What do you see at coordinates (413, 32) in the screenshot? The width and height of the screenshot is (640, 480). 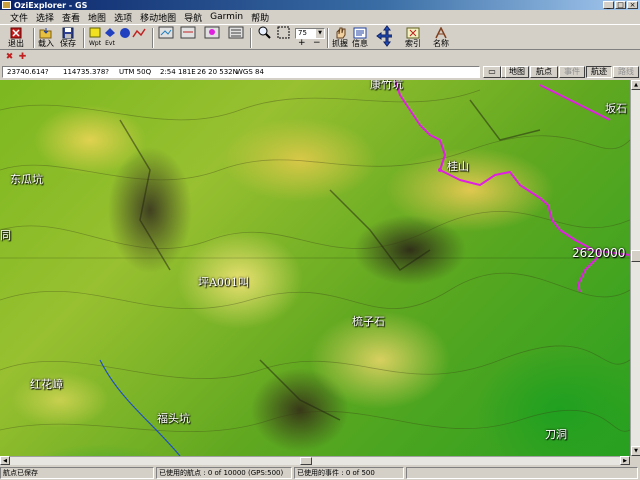 I see `index-icon` at bounding box center [413, 32].